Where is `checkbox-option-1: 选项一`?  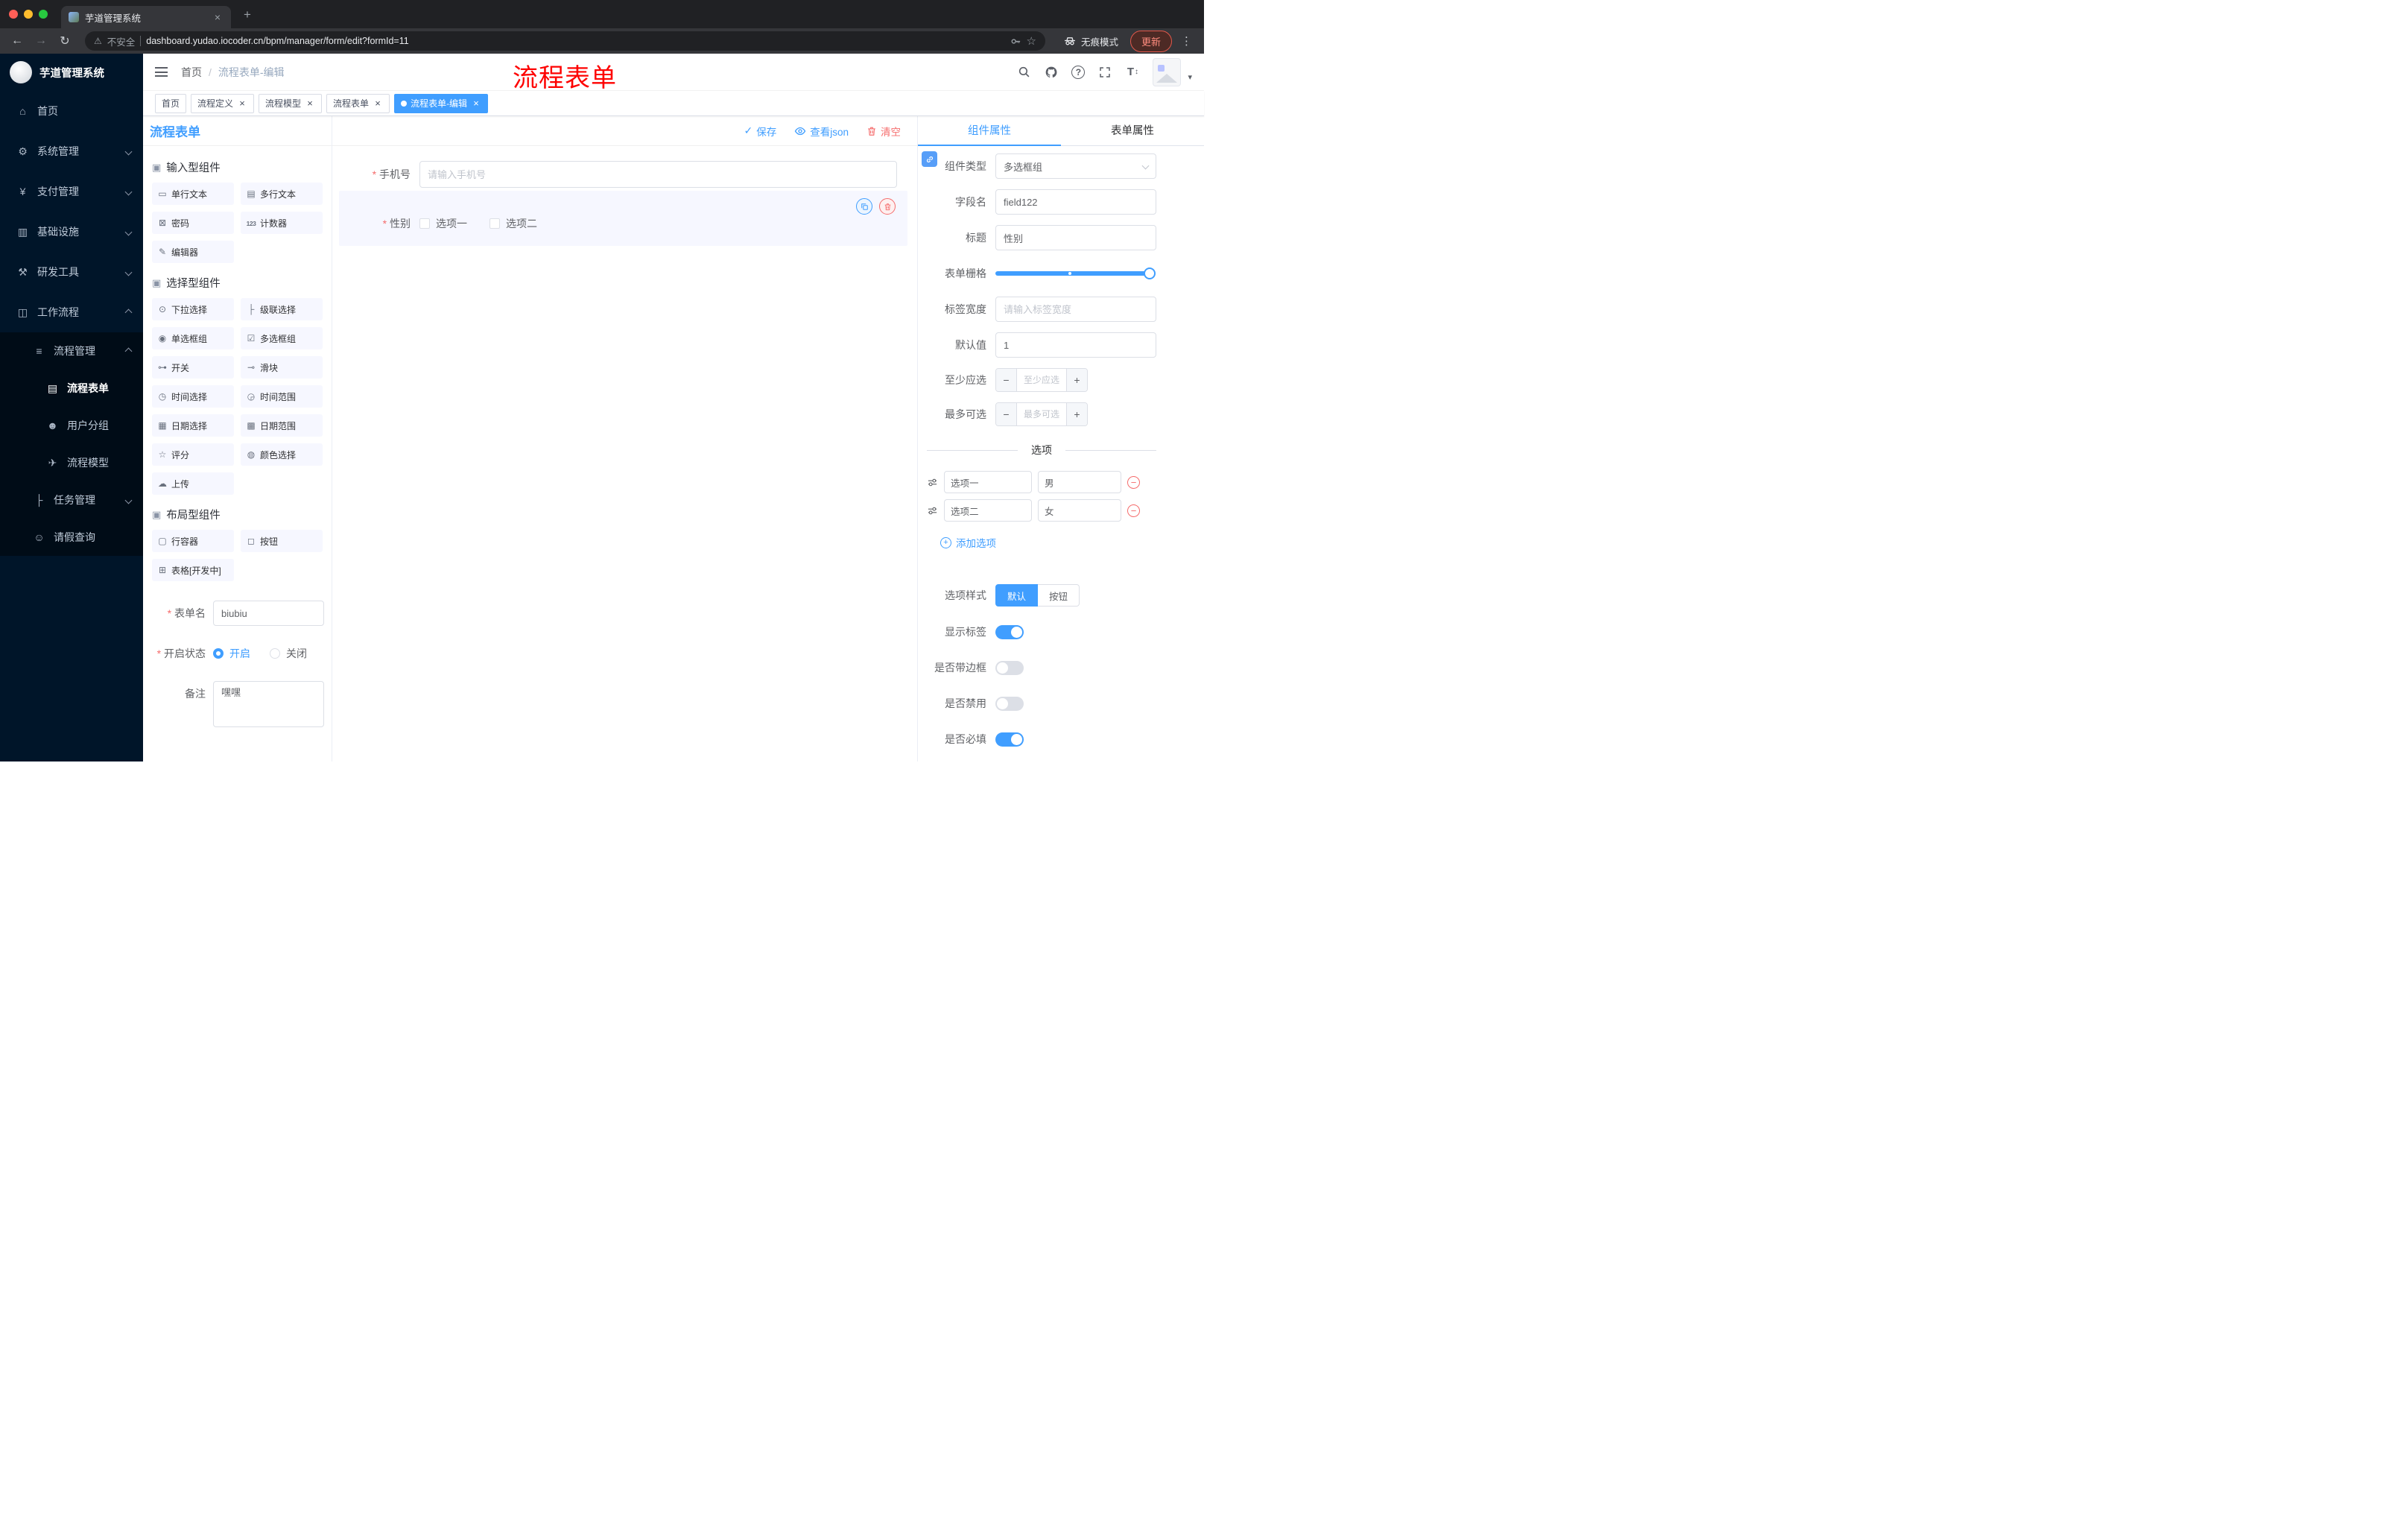 checkbox-option-1: 选项一 is located at coordinates (443, 224).